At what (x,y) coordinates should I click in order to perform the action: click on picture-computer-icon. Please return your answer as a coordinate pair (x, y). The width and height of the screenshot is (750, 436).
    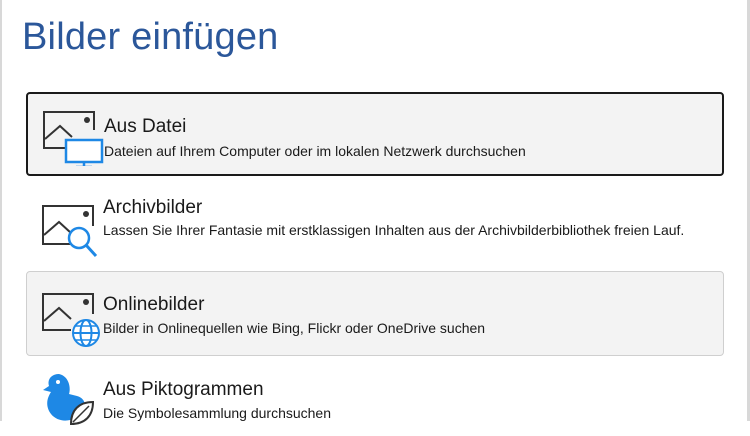
    Looking at the image, I should click on (74, 137).